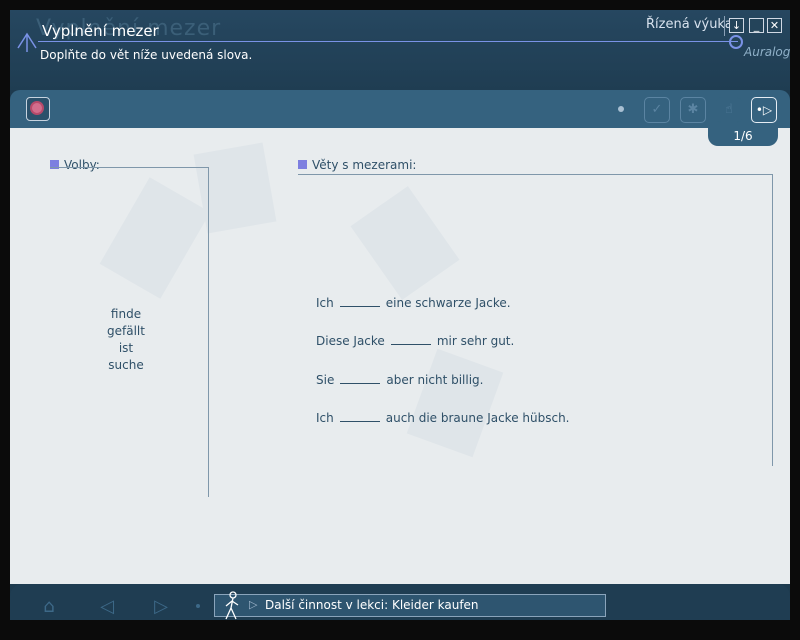 The height and width of the screenshot is (640, 800). I want to click on check-icon: ✓, so click(657, 110).